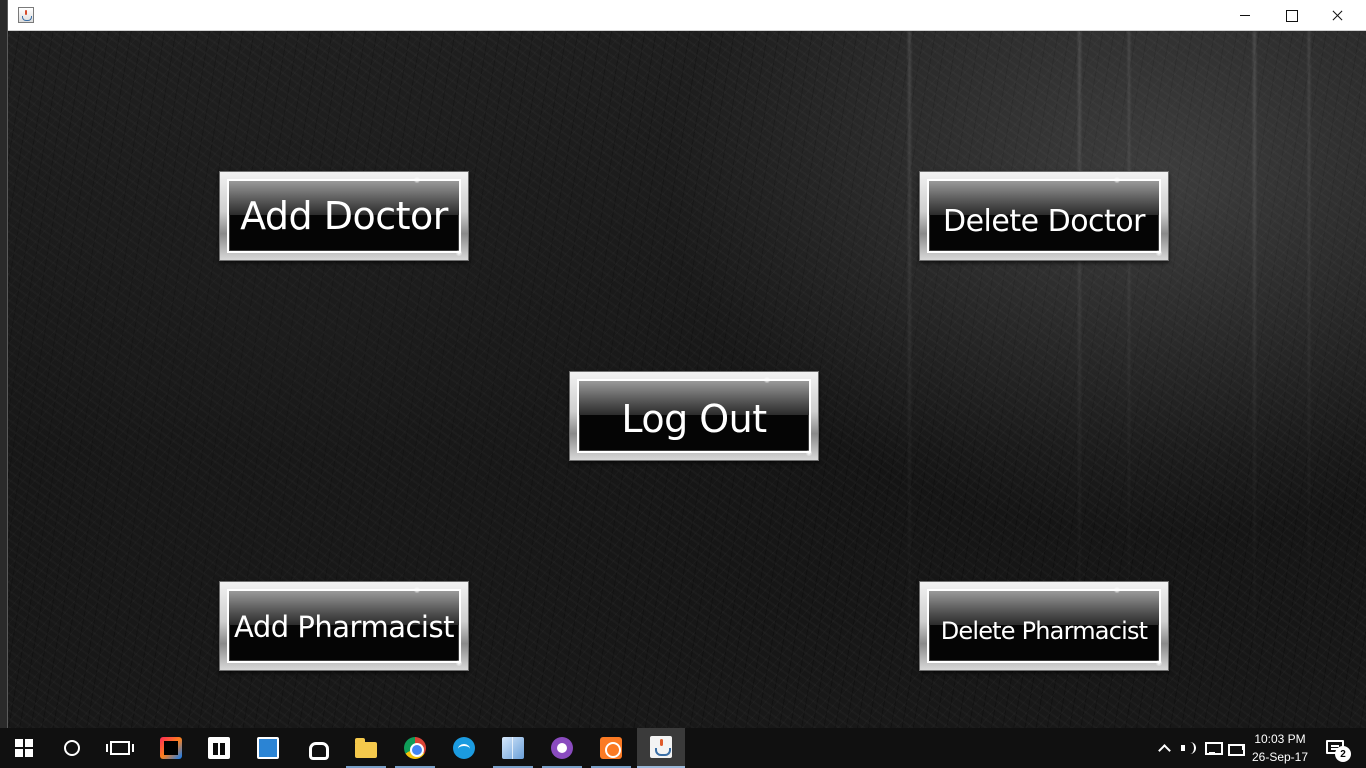 The height and width of the screenshot is (768, 1366). What do you see at coordinates (1044, 631) in the screenshot?
I see `delete-pharmacist-label: Delete Pharmacist` at bounding box center [1044, 631].